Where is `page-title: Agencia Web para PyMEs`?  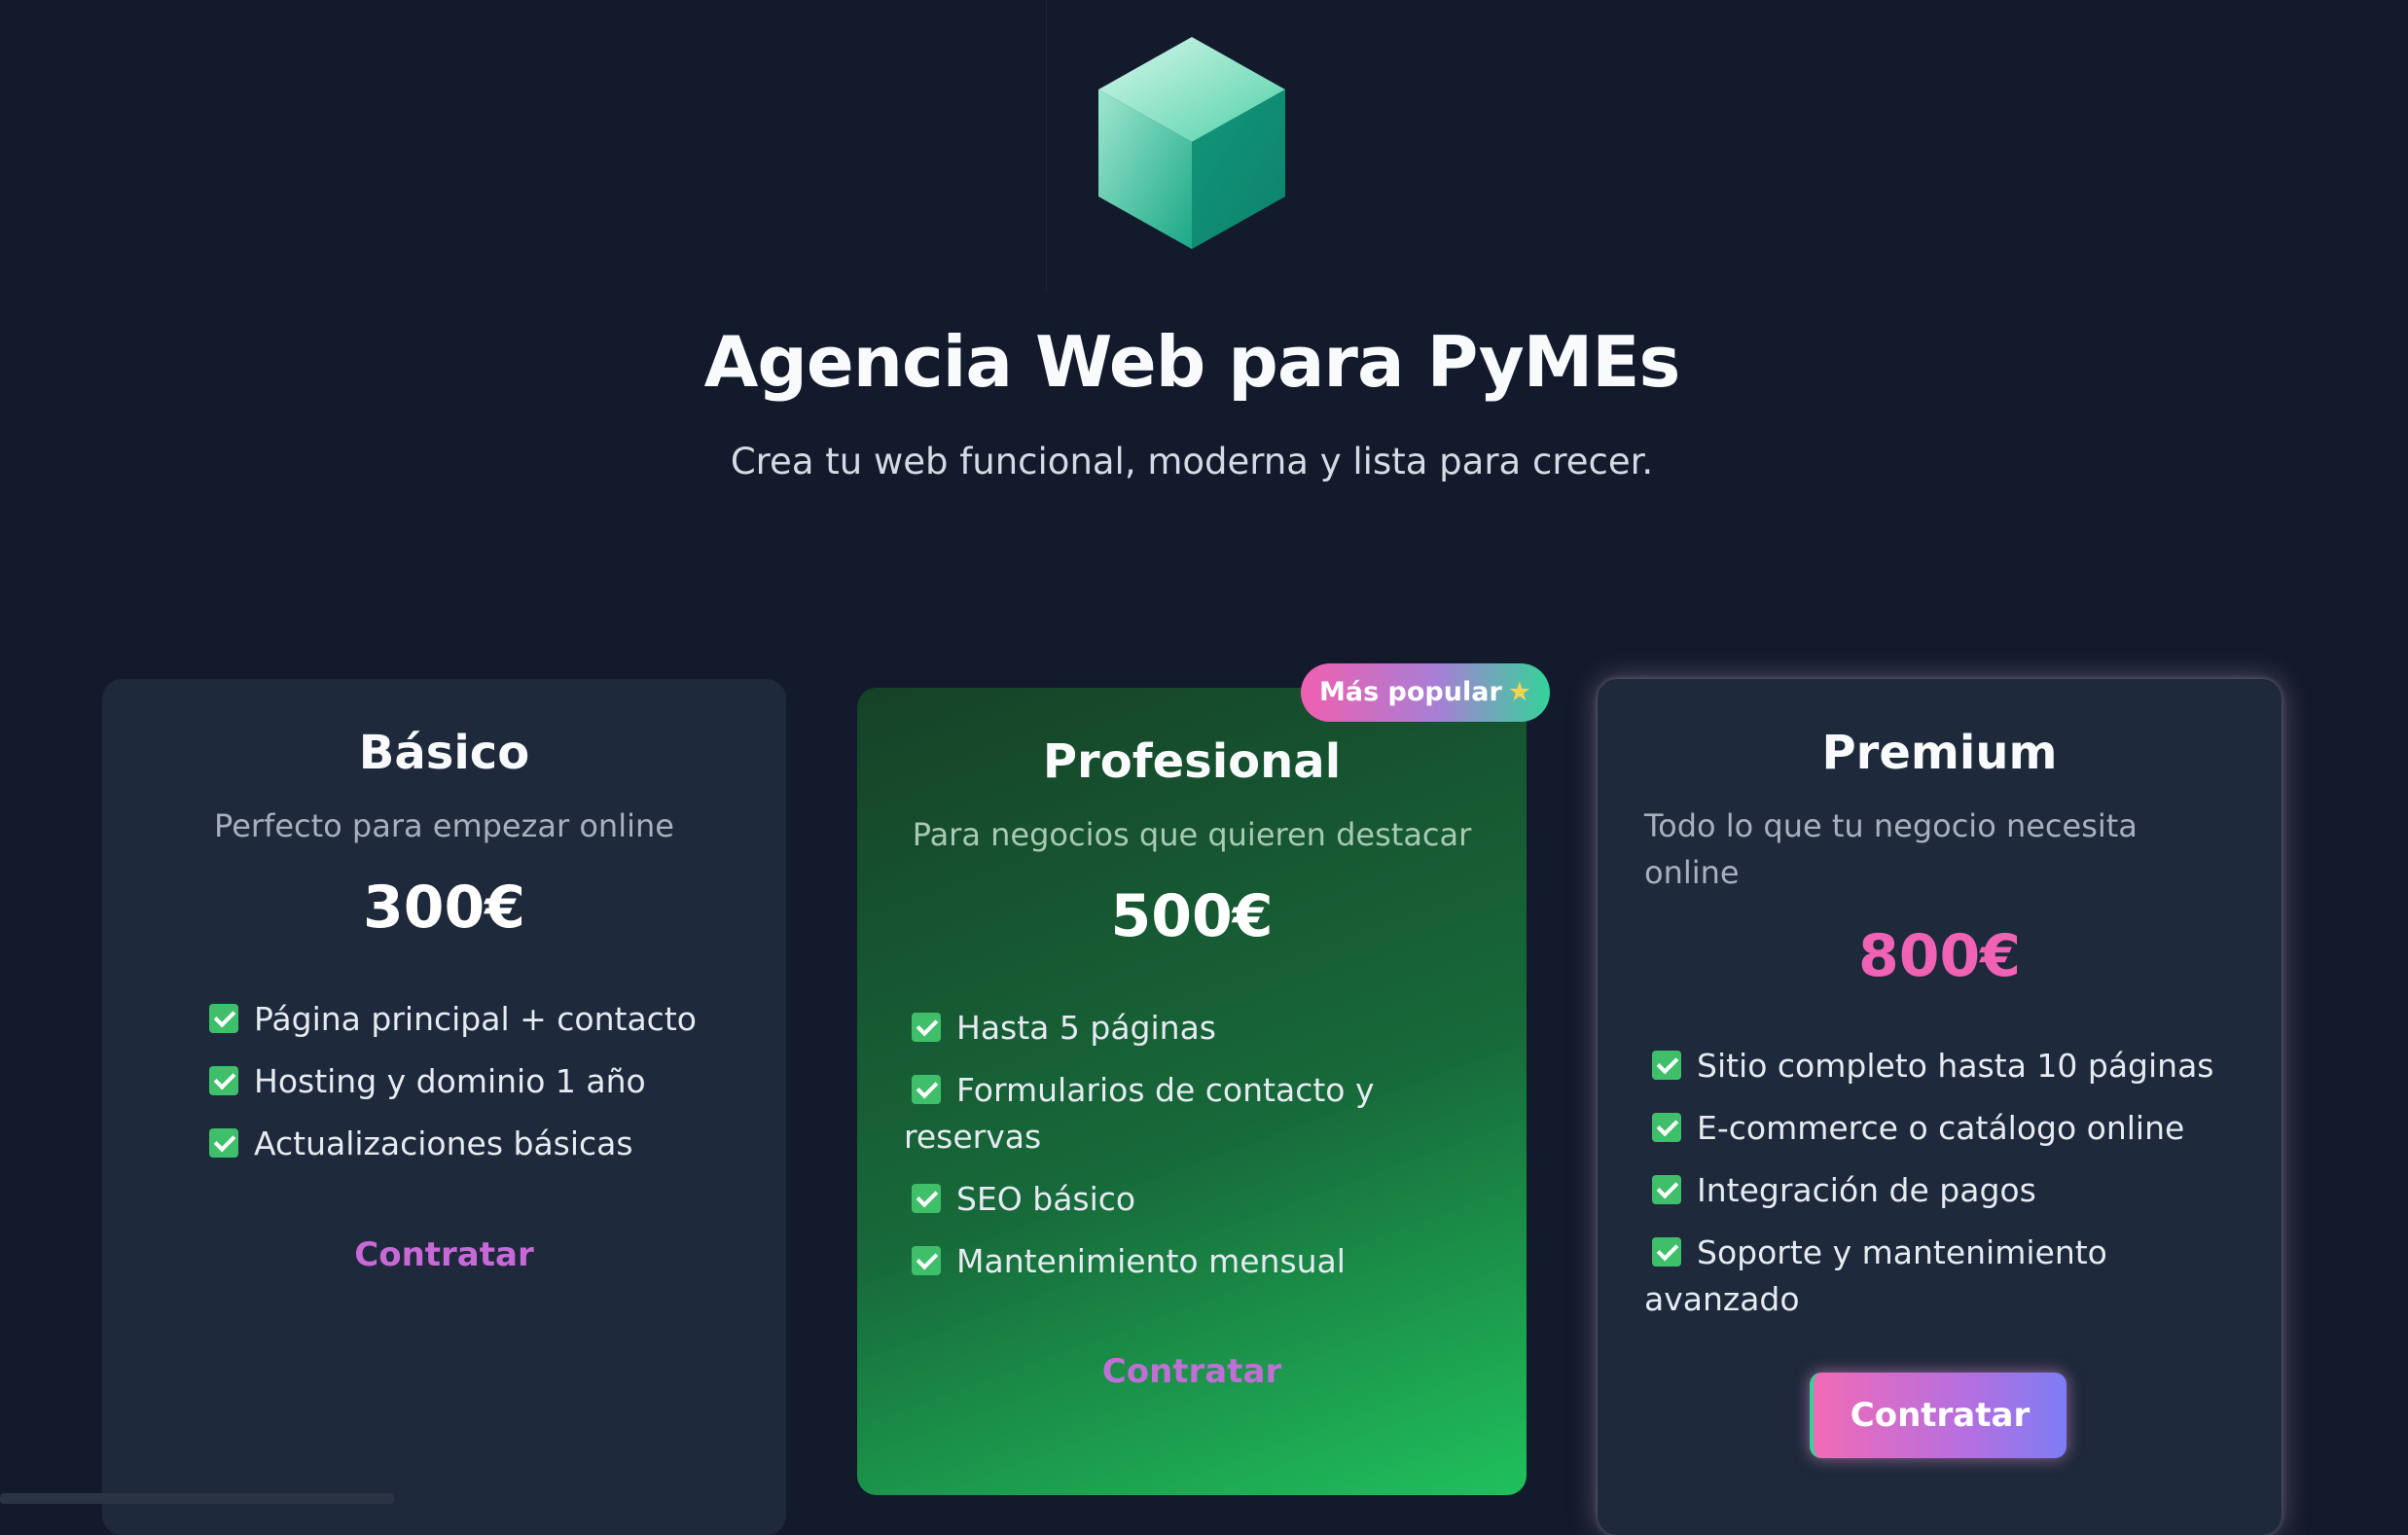 page-title: Agencia Web para PyMEs is located at coordinates (1192, 362).